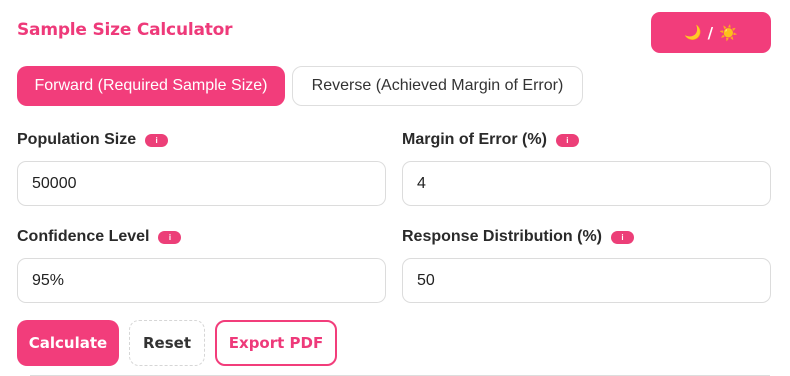  I want to click on response-distribution-input: 50, so click(586, 280).